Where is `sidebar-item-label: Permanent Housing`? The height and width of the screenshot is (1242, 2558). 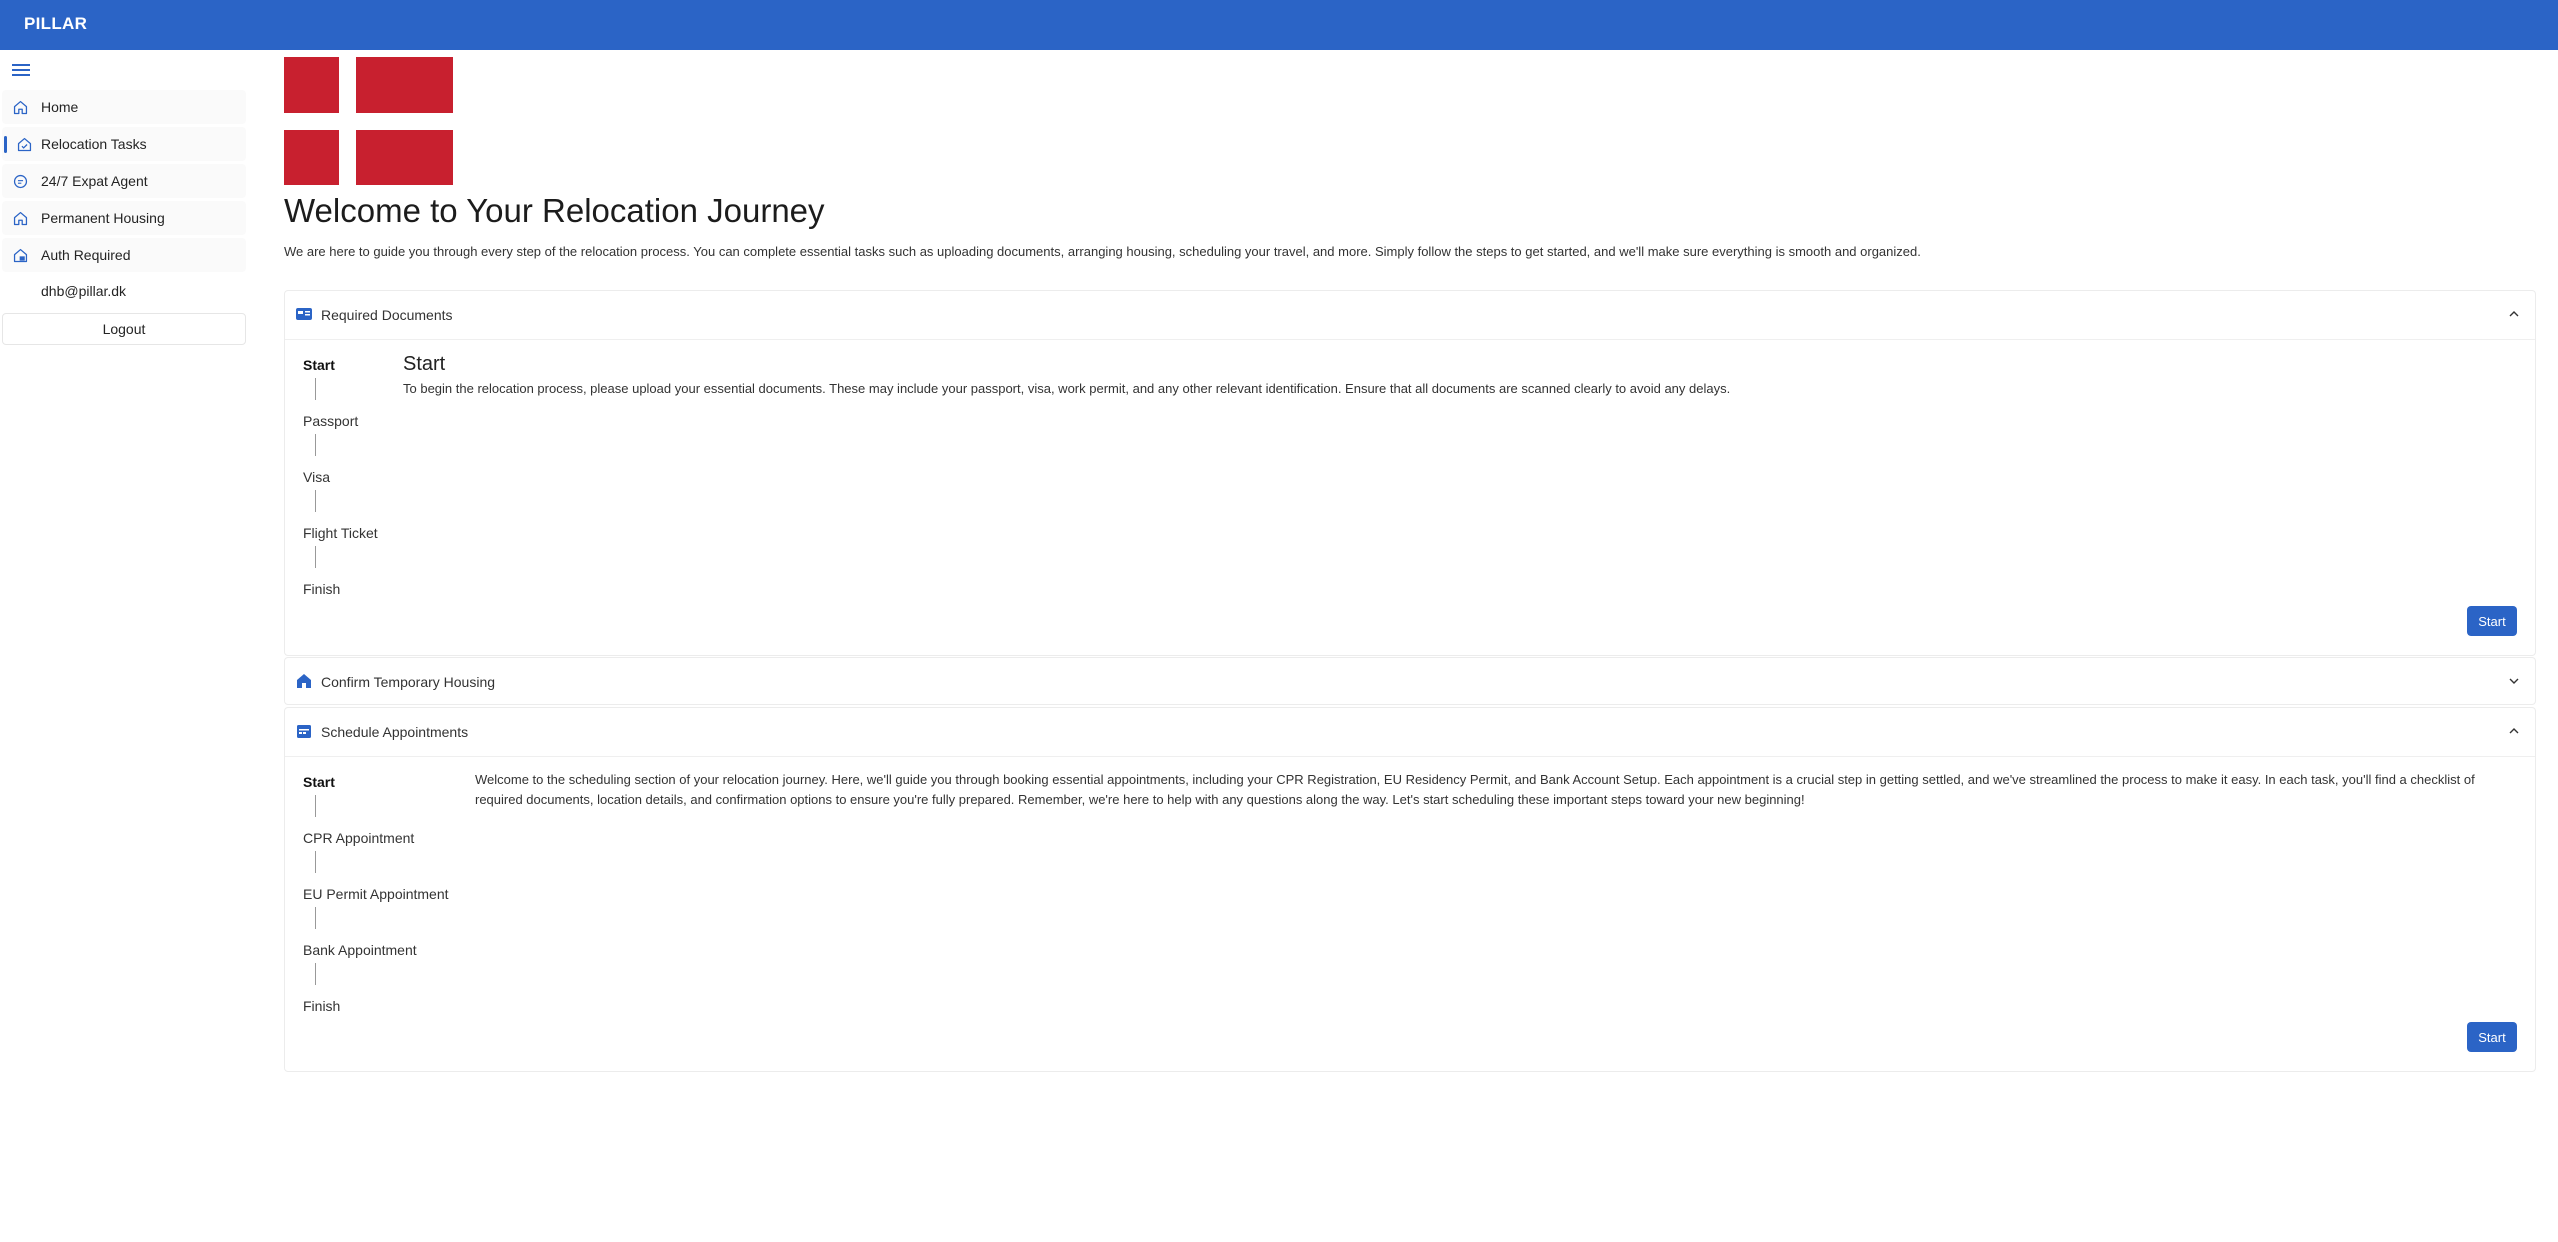 sidebar-item-label: Permanent Housing is located at coordinates (103, 218).